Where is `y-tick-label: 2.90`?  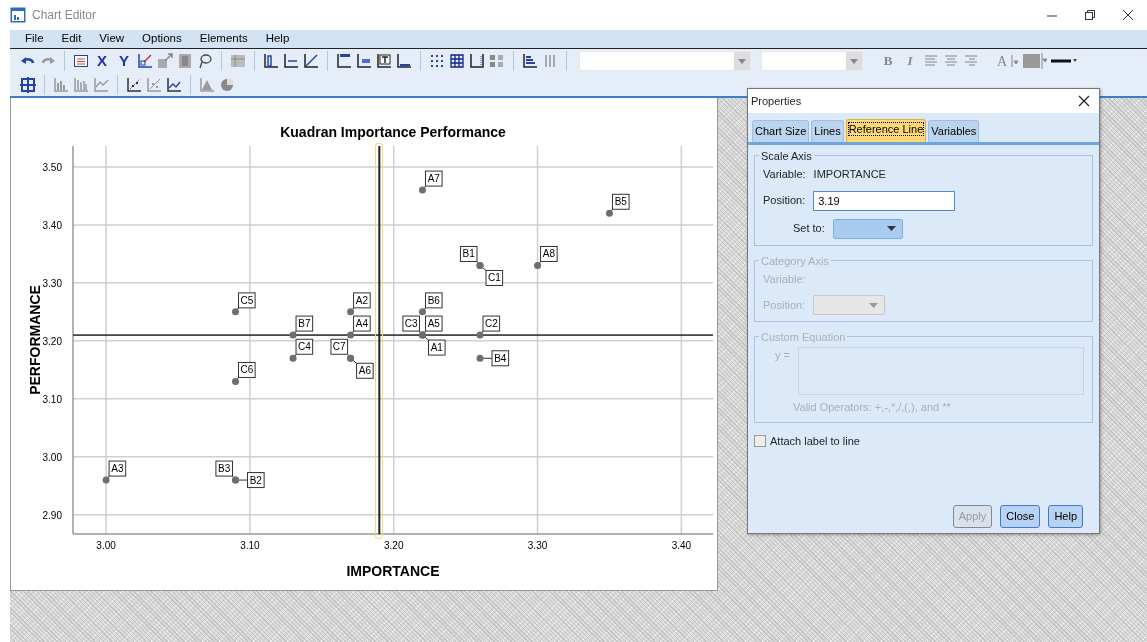 y-tick-label: 2.90 is located at coordinates (52, 515).